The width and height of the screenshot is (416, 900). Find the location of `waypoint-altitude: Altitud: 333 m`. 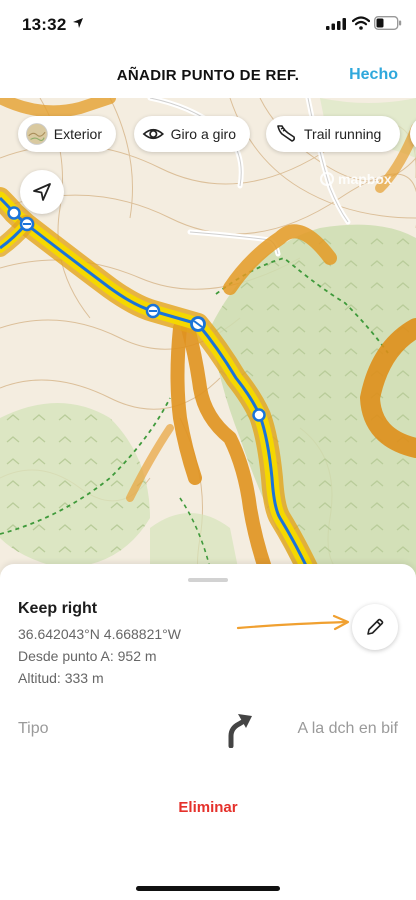

waypoint-altitude: Altitud: 333 m is located at coordinates (61, 678).